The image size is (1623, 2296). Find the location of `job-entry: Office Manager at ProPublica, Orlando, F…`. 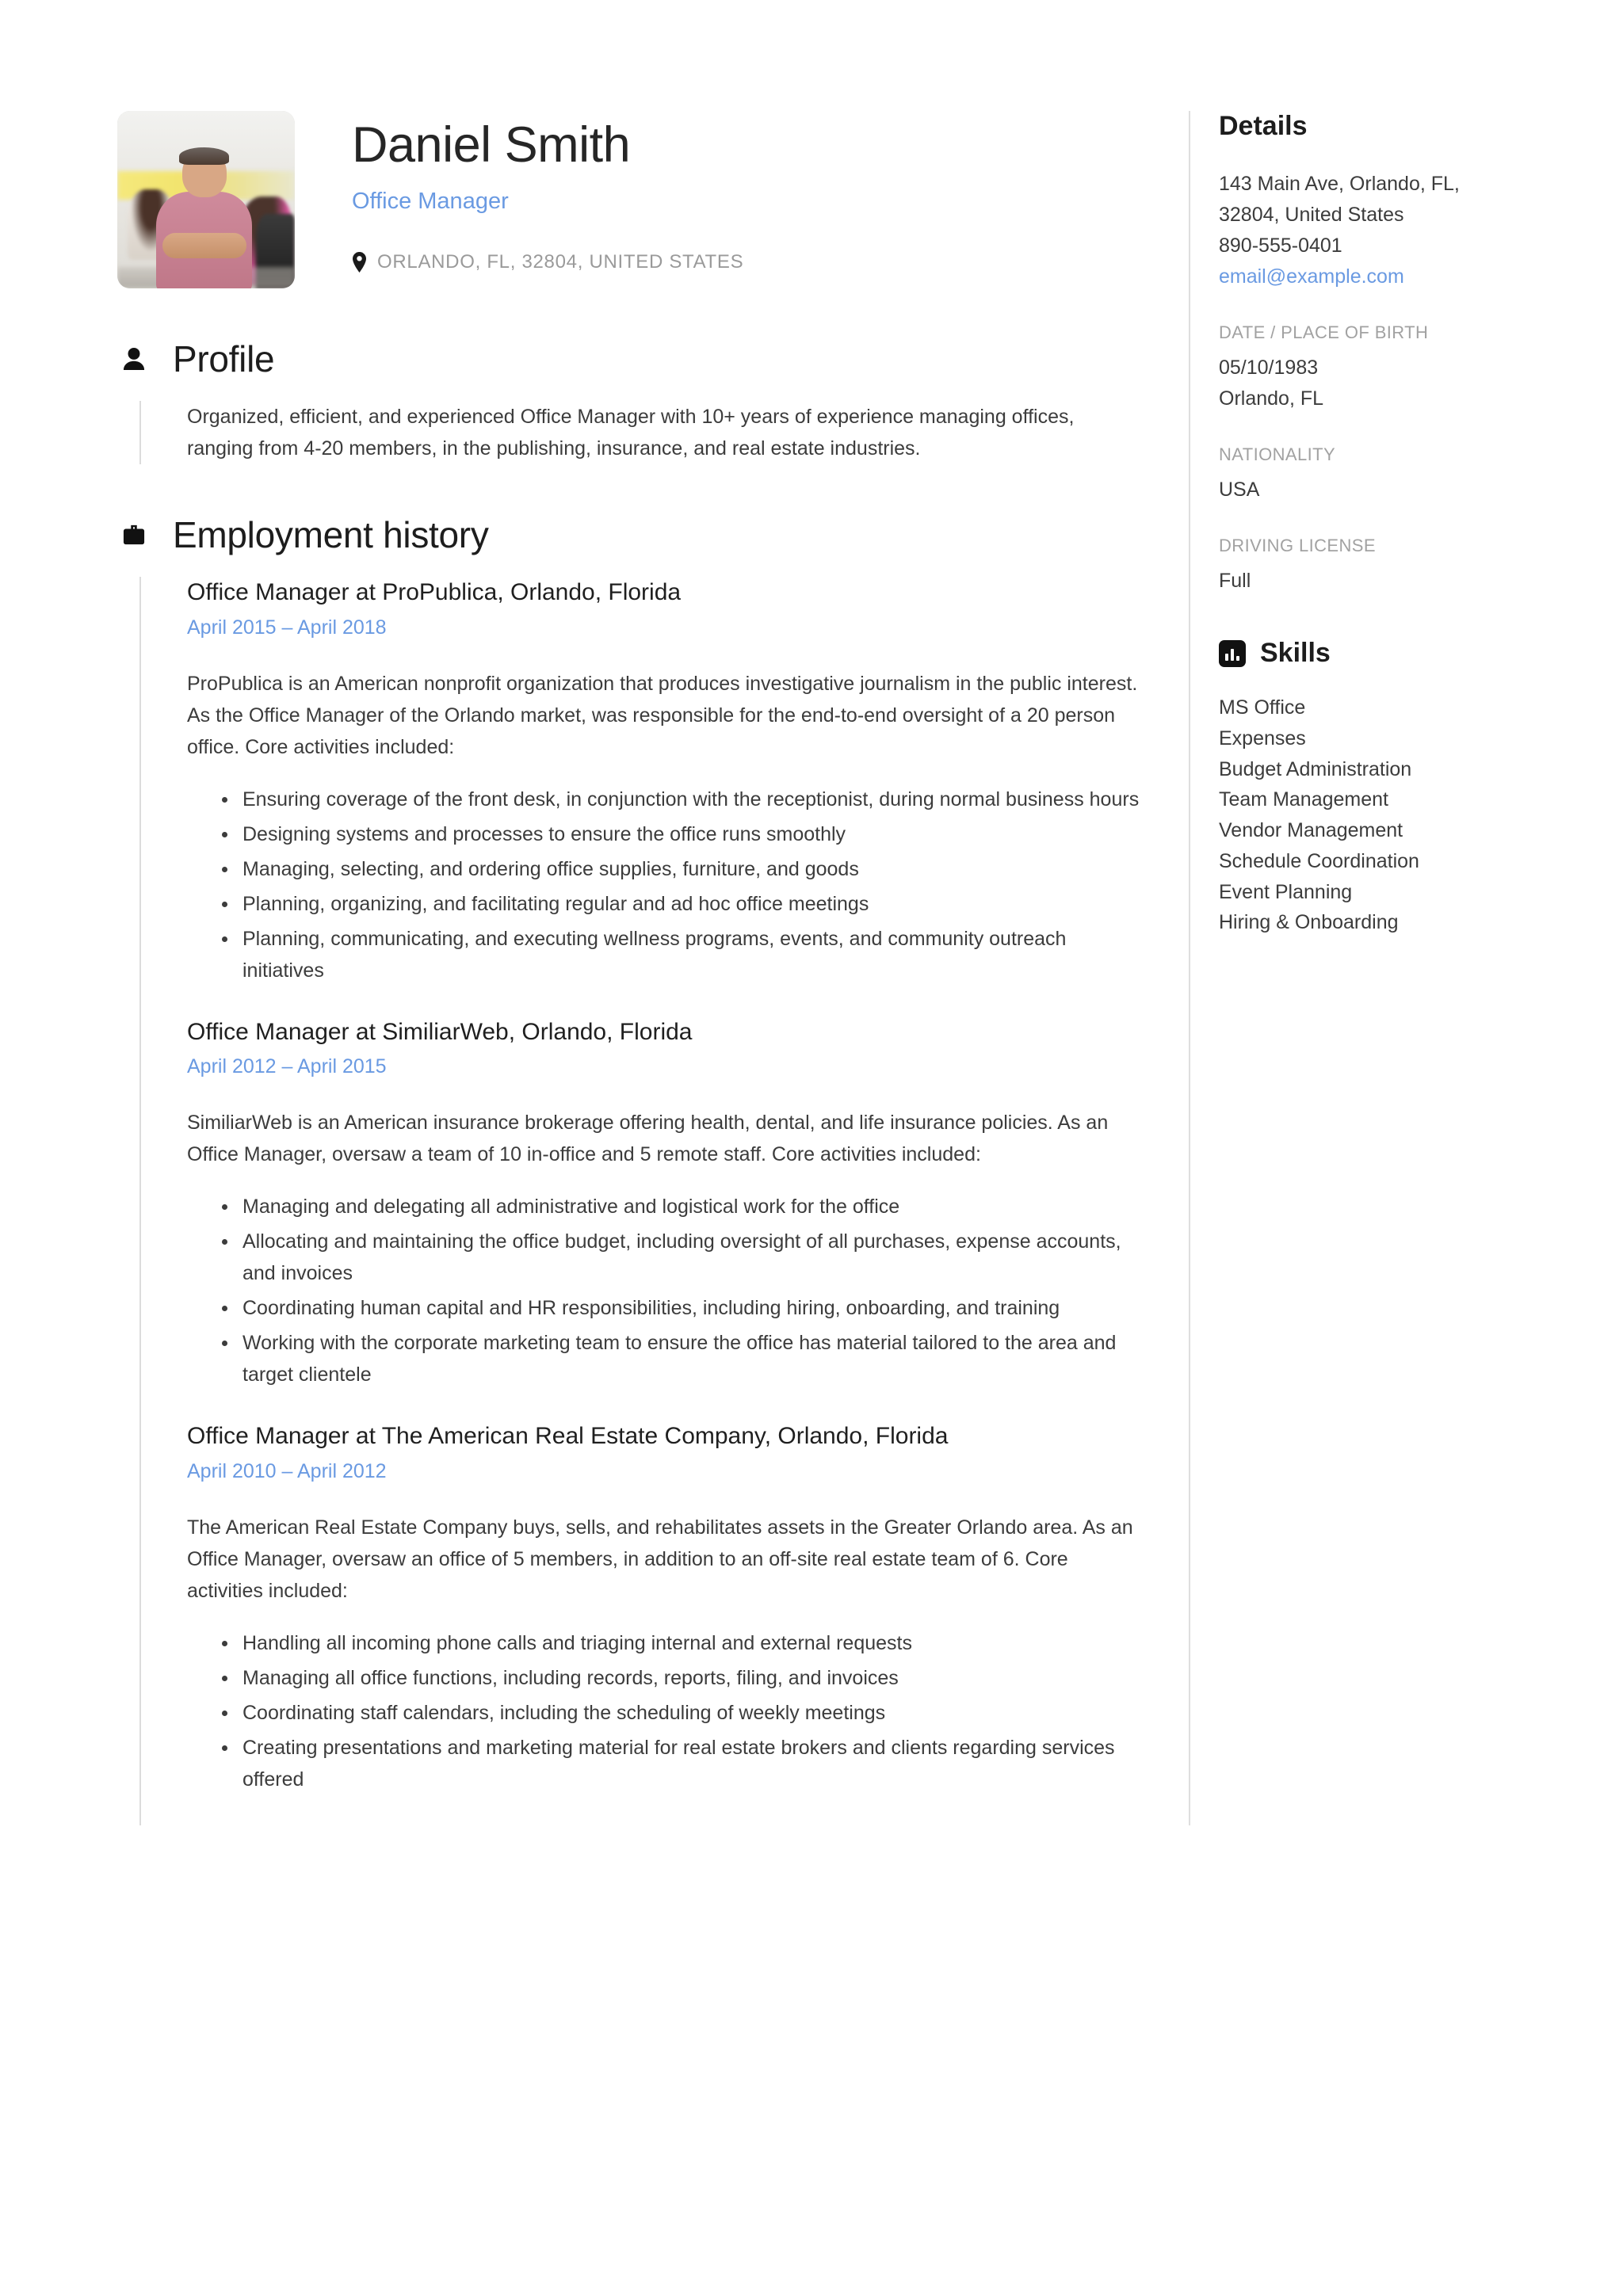

job-entry: Office Manager at ProPublica, Orlando, F… is located at coordinates (663, 796).